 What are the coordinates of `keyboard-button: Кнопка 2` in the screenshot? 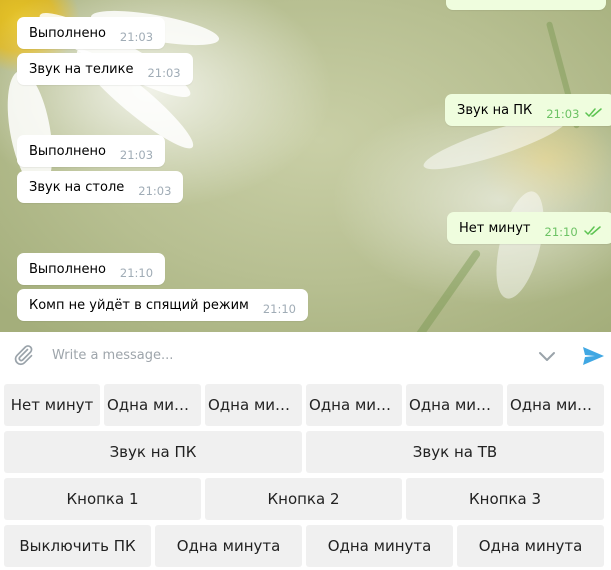 It's located at (303, 499).